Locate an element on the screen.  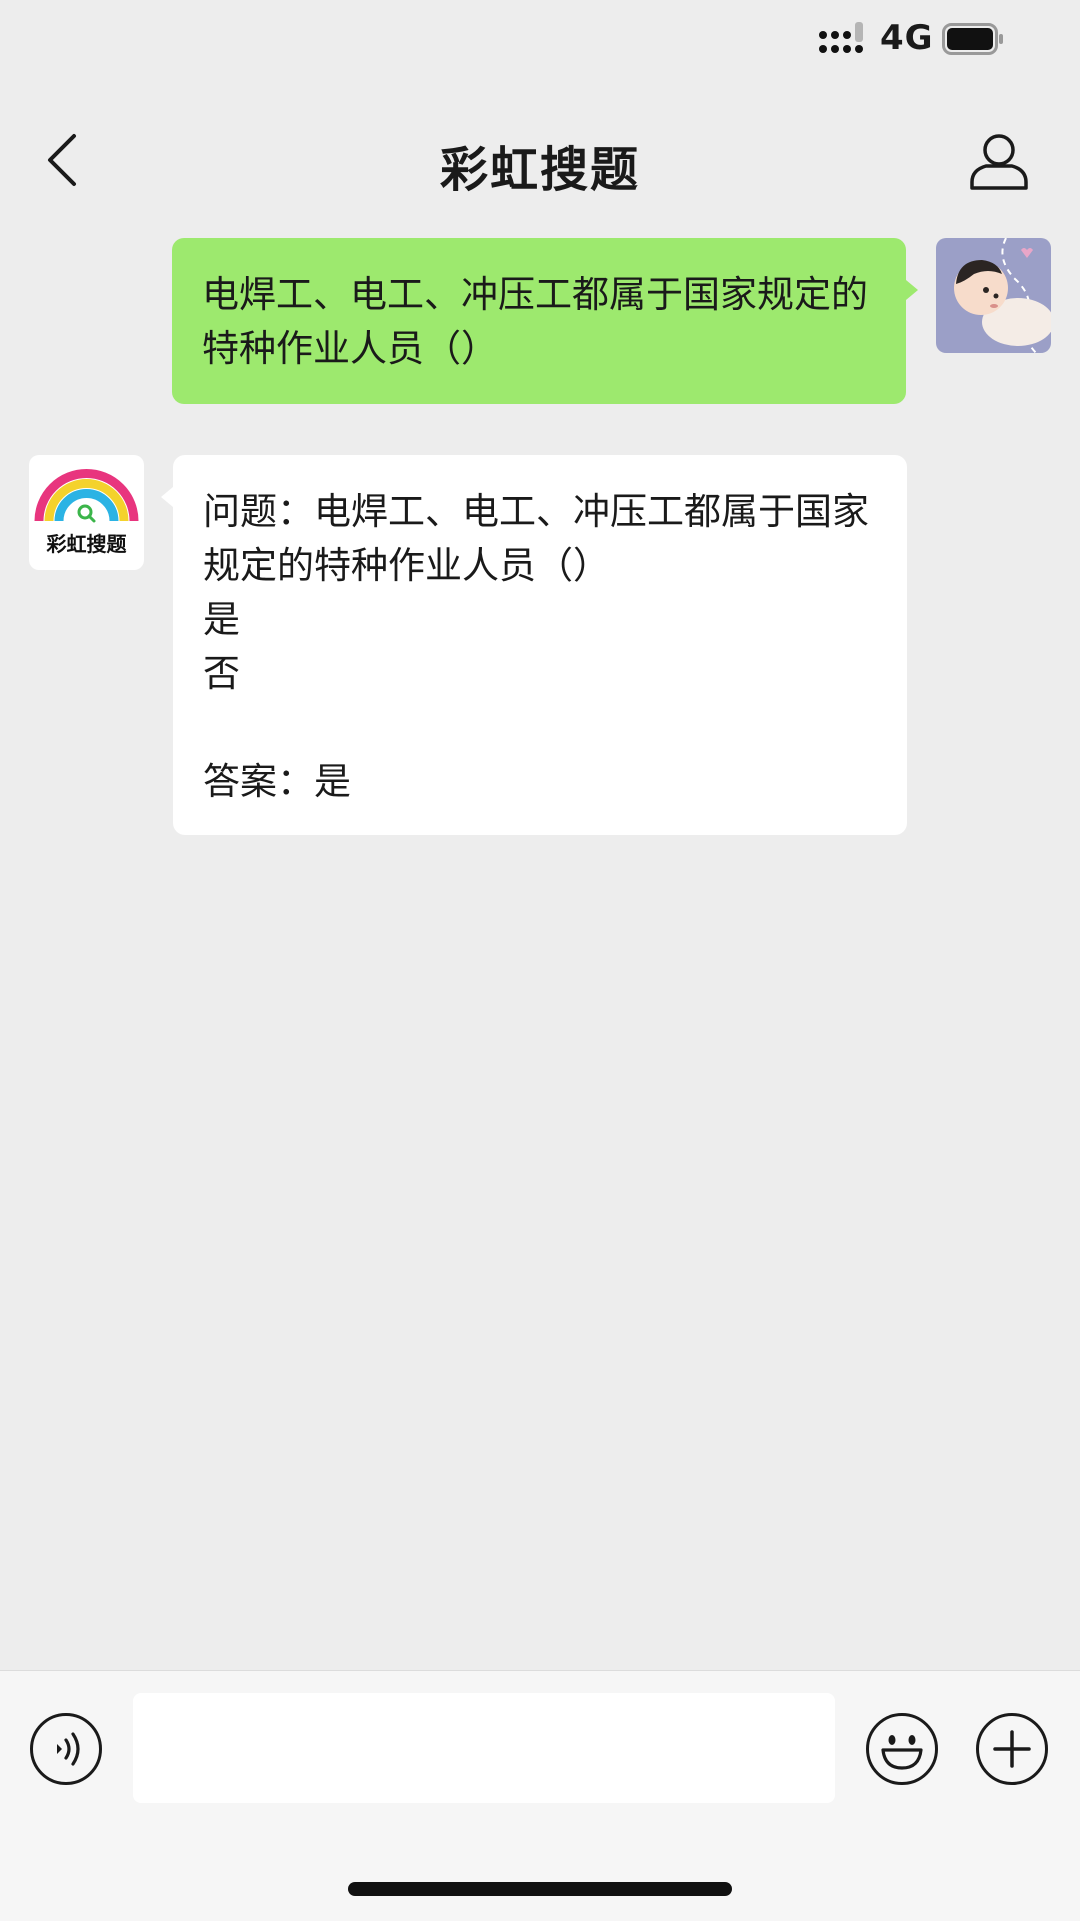
received-message-bubble: 问题：电焊工、电工、冲压工都属于国家规定的特种作业人员（） 是 否 答案：是 is located at coordinates (540, 645).